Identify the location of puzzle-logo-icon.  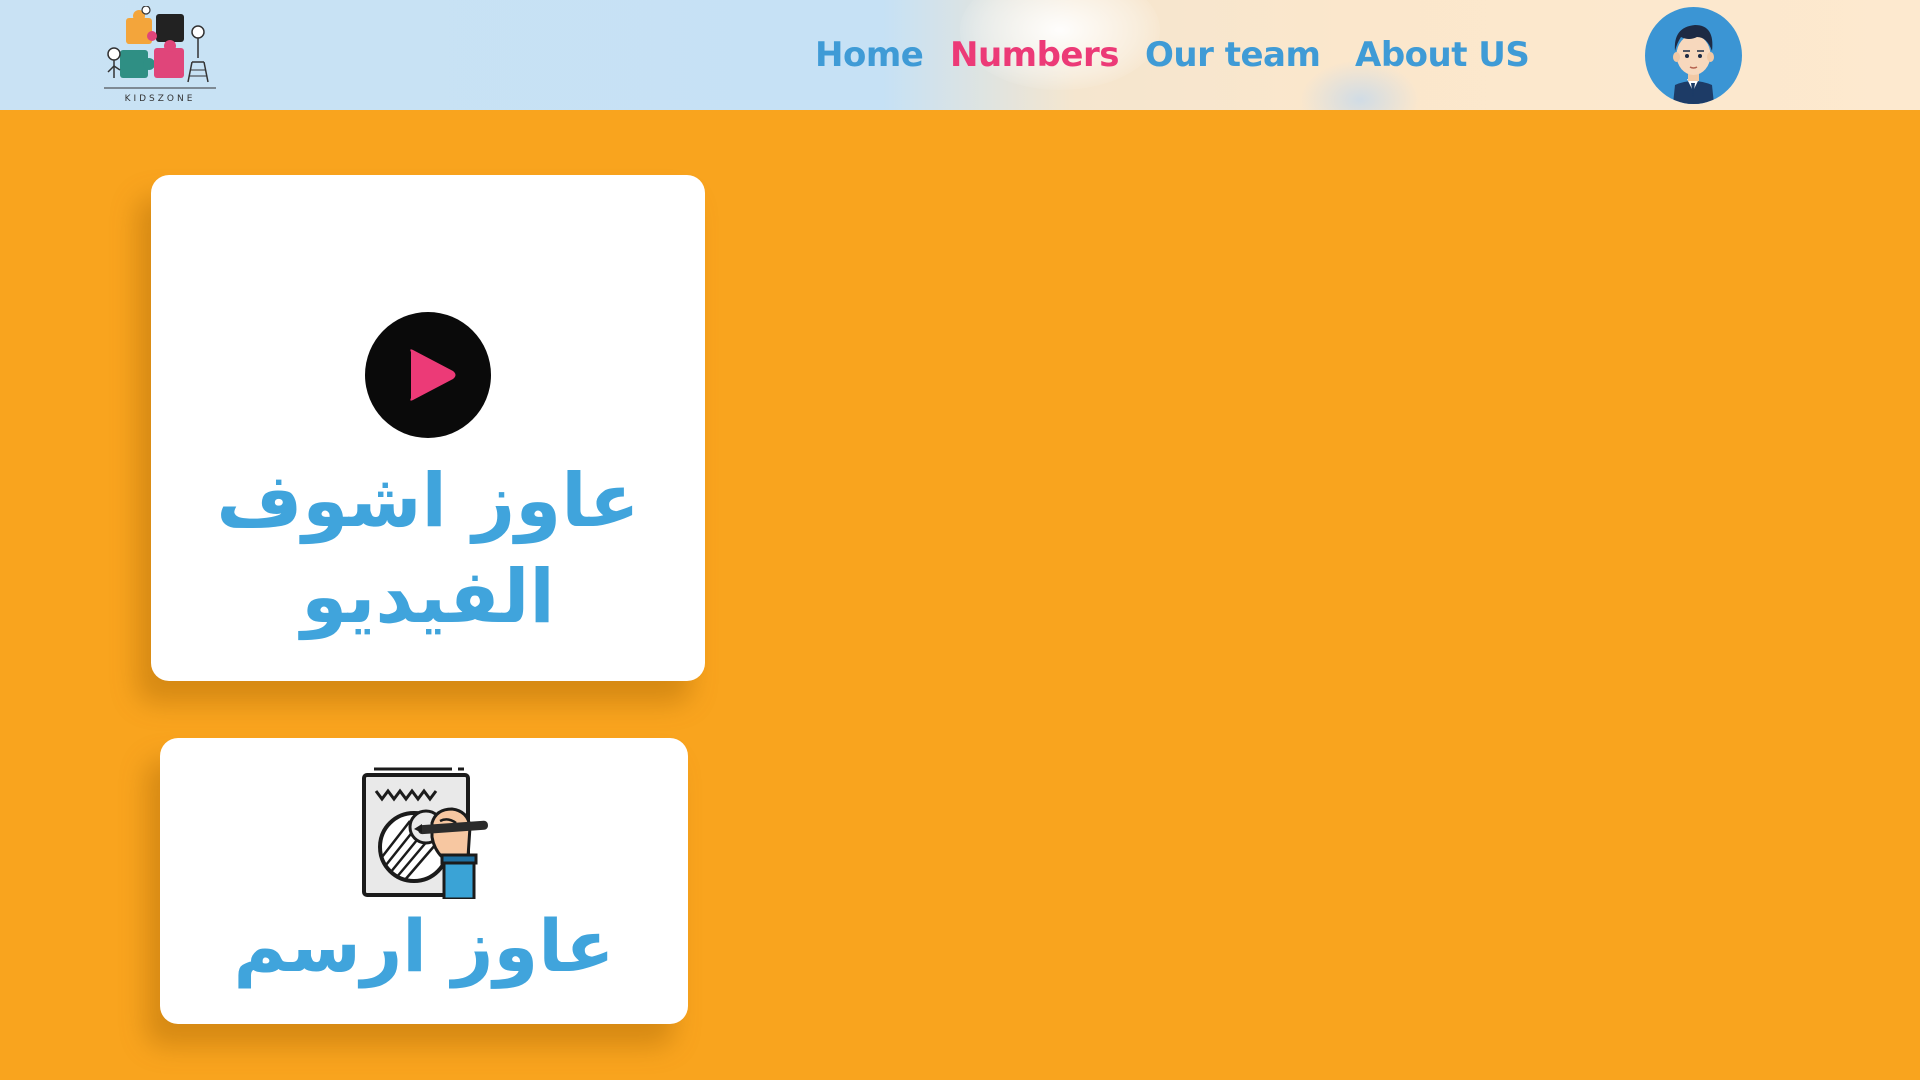
(160, 47).